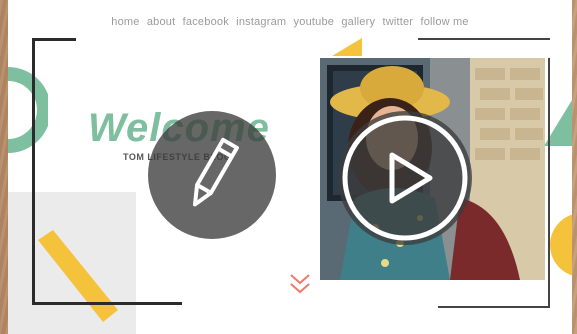  What do you see at coordinates (358, 22) in the screenshot?
I see `nav-item-gallery: gallery` at bounding box center [358, 22].